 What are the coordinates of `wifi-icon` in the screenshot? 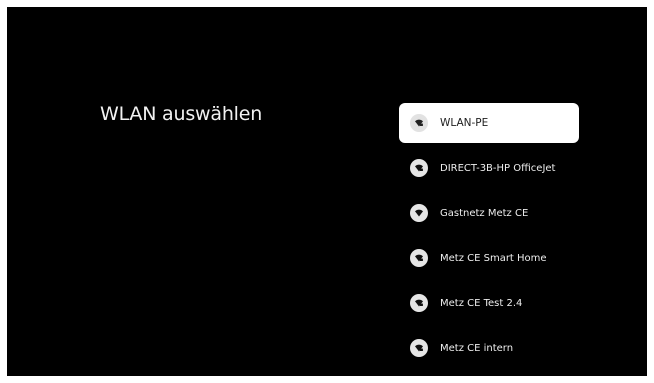 It's located at (419, 213).